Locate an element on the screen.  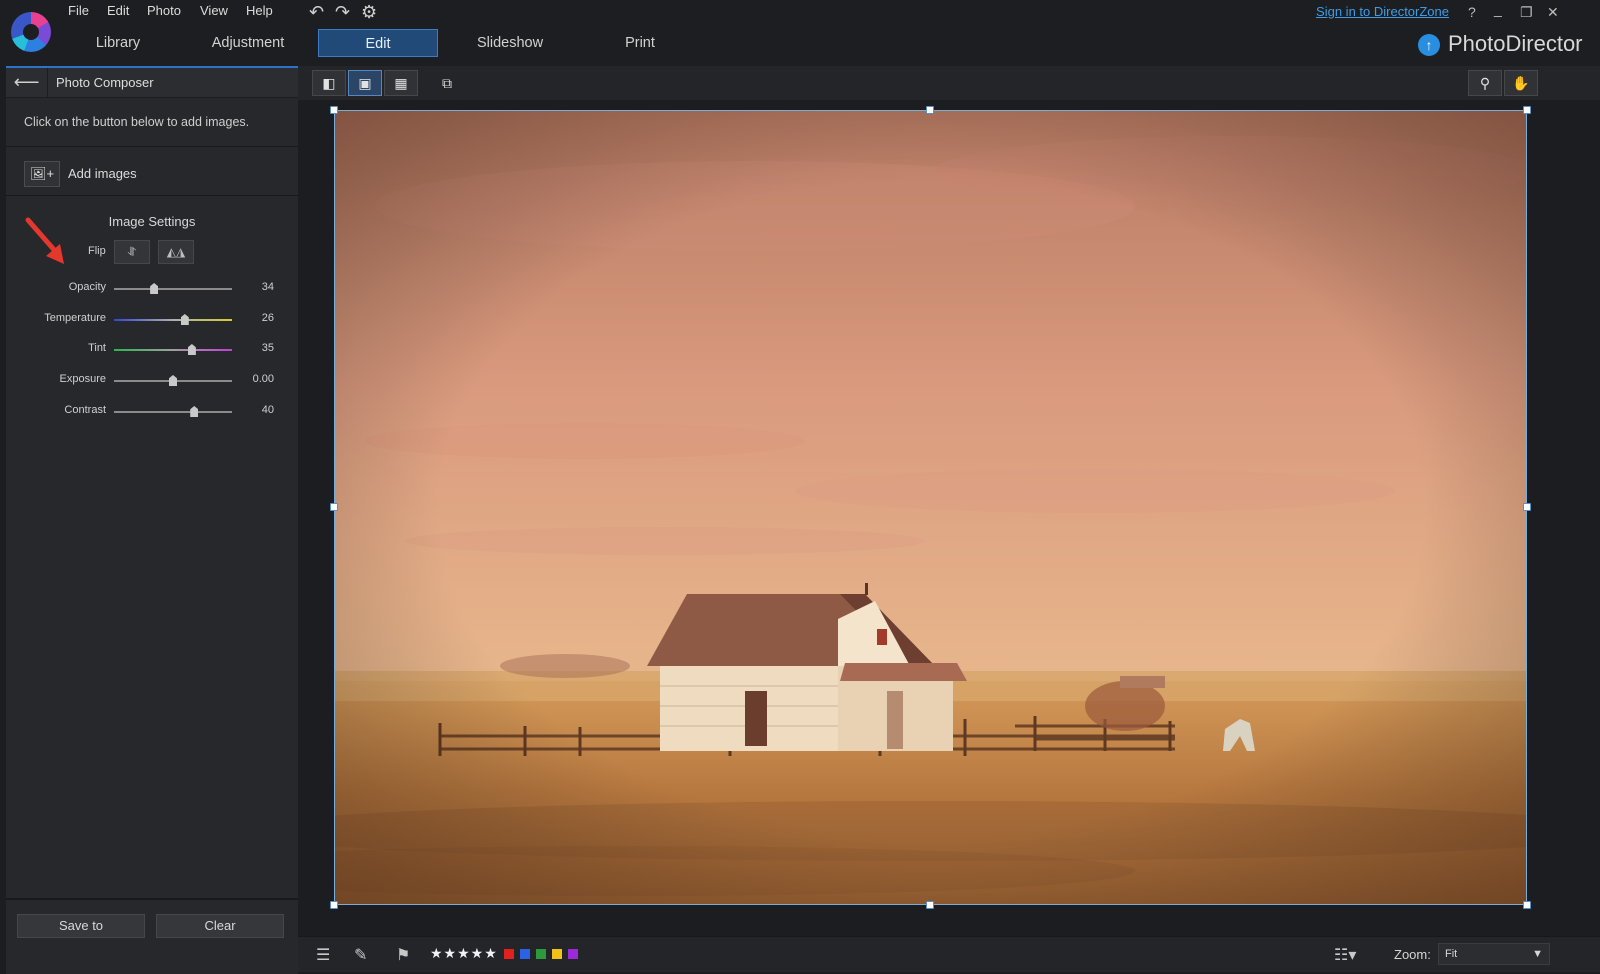
metadata-panel-icon: ☰ is located at coordinates (323, 955).